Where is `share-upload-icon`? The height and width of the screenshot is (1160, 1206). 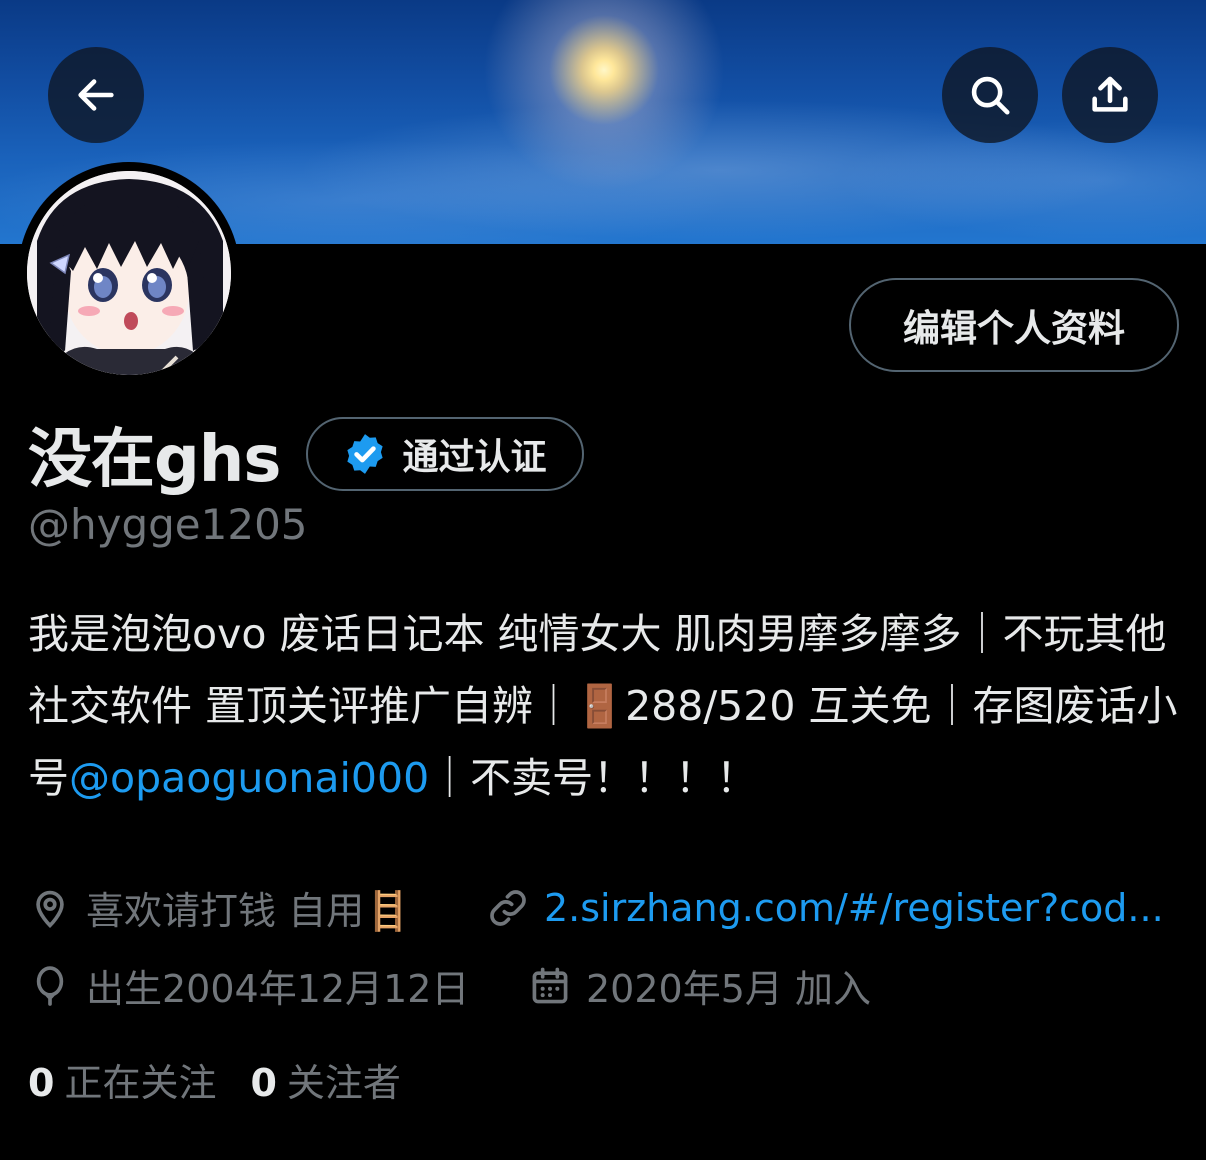
share-upload-icon is located at coordinates (1110, 94).